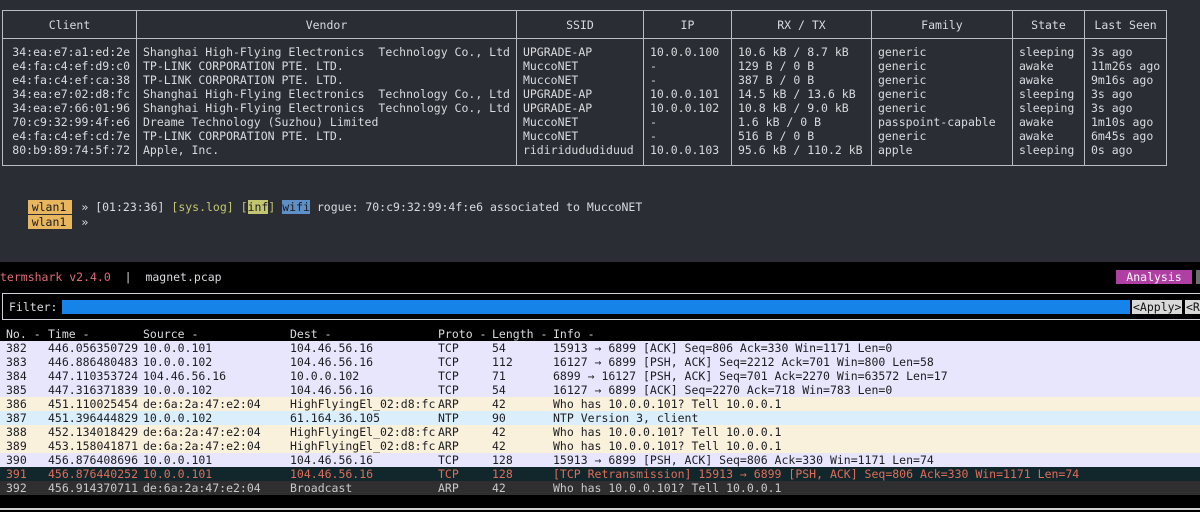 The image size is (1200, 512). I want to click on rx-tx: 129 B / 0 B, so click(801, 66).